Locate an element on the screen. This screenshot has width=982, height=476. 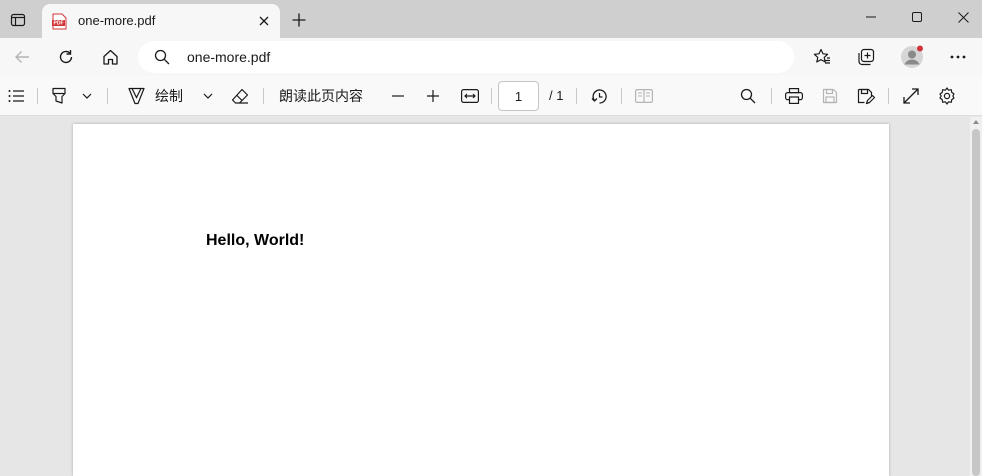
total-pages: / 1 is located at coordinates (556, 95).